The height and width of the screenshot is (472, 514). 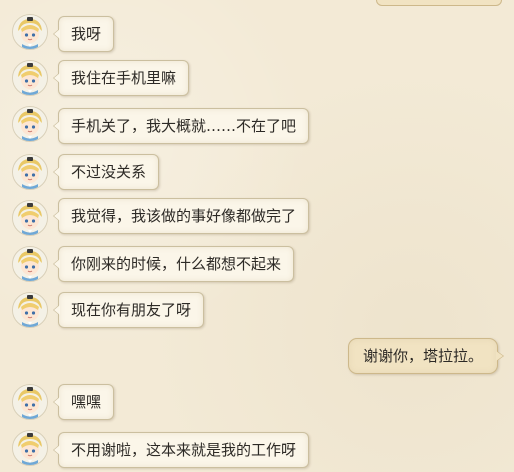 What do you see at coordinates (181, 126) in the screenshot?
I see `message-bubble: 手机关了，我大概就……不在了吧` at bounding box center [181, 126].